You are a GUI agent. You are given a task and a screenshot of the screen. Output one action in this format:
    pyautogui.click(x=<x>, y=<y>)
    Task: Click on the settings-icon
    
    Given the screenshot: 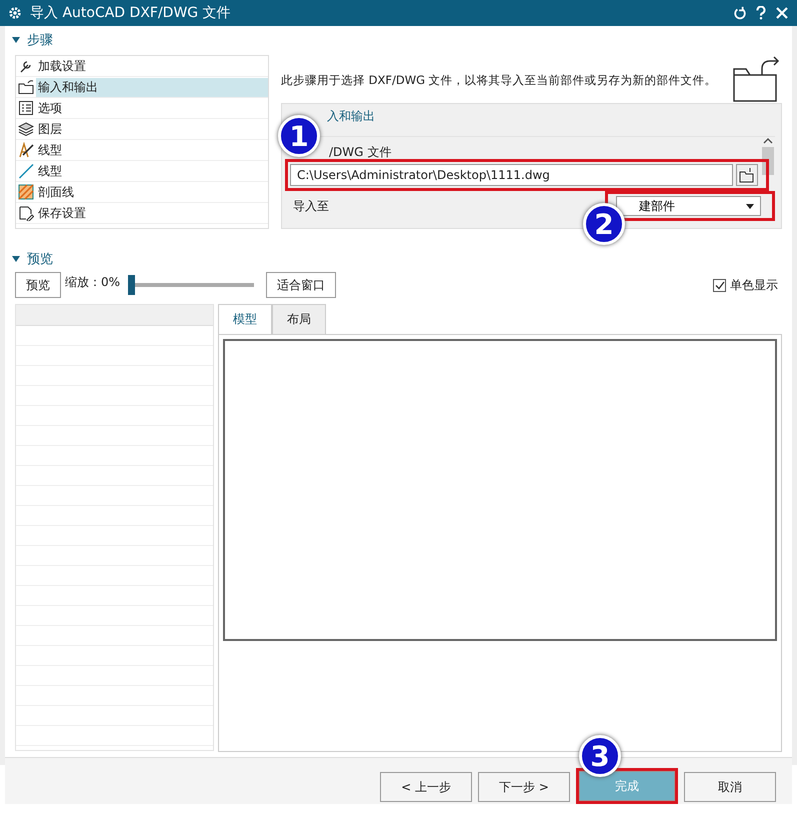 What is the action you would take?
    pyautogui.click(x=15, y=13)
    